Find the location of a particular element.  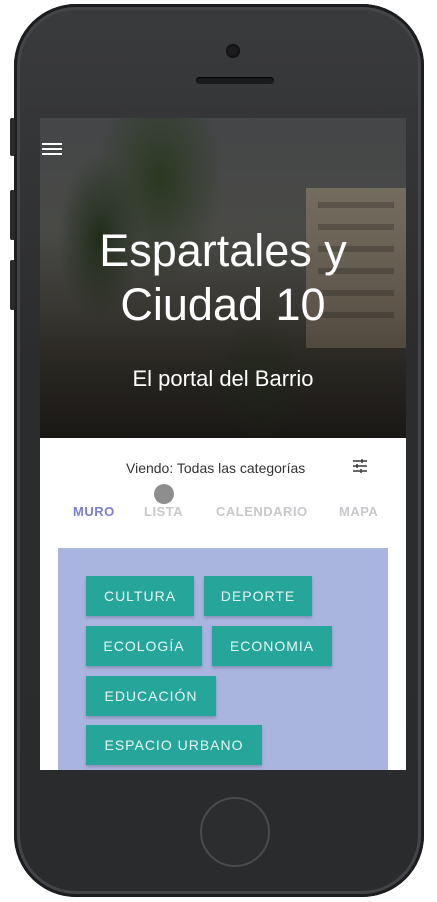

page-subtitle: El portal del Barrio is located at coordinates (223, 378).